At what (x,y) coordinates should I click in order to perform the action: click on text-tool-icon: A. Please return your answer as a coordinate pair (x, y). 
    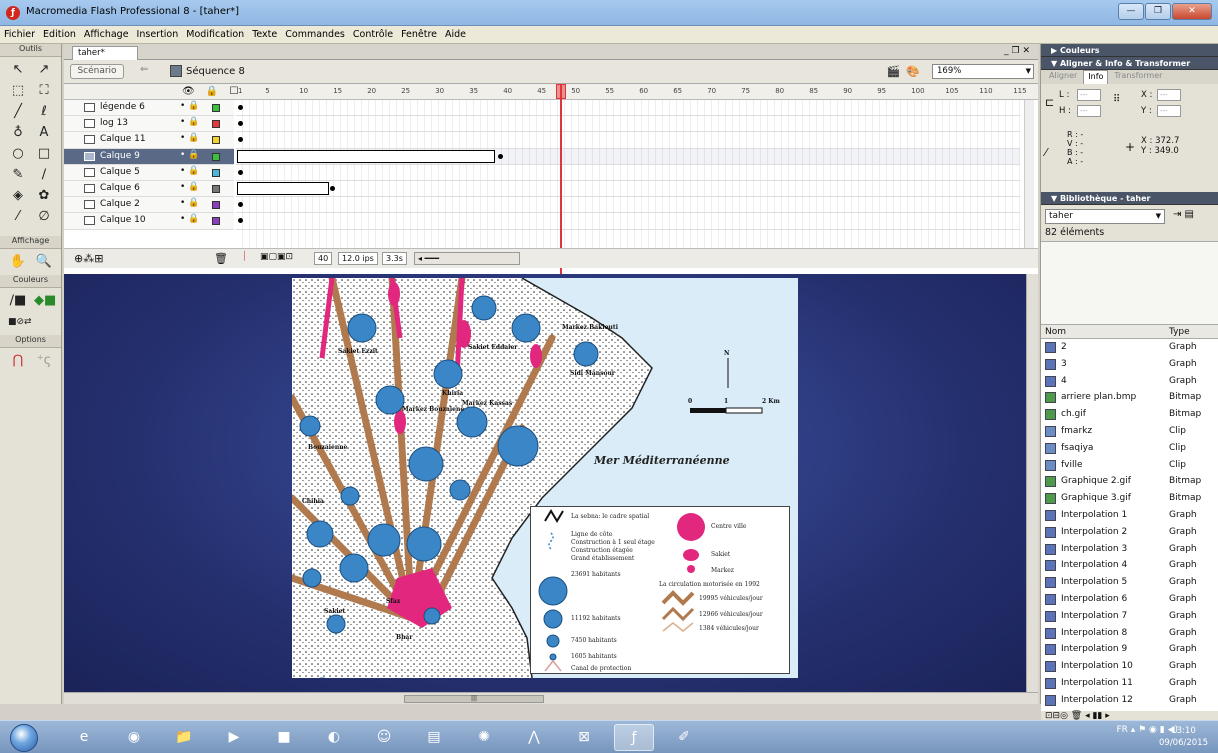
    Looking at the image, I should click on (44, 133).